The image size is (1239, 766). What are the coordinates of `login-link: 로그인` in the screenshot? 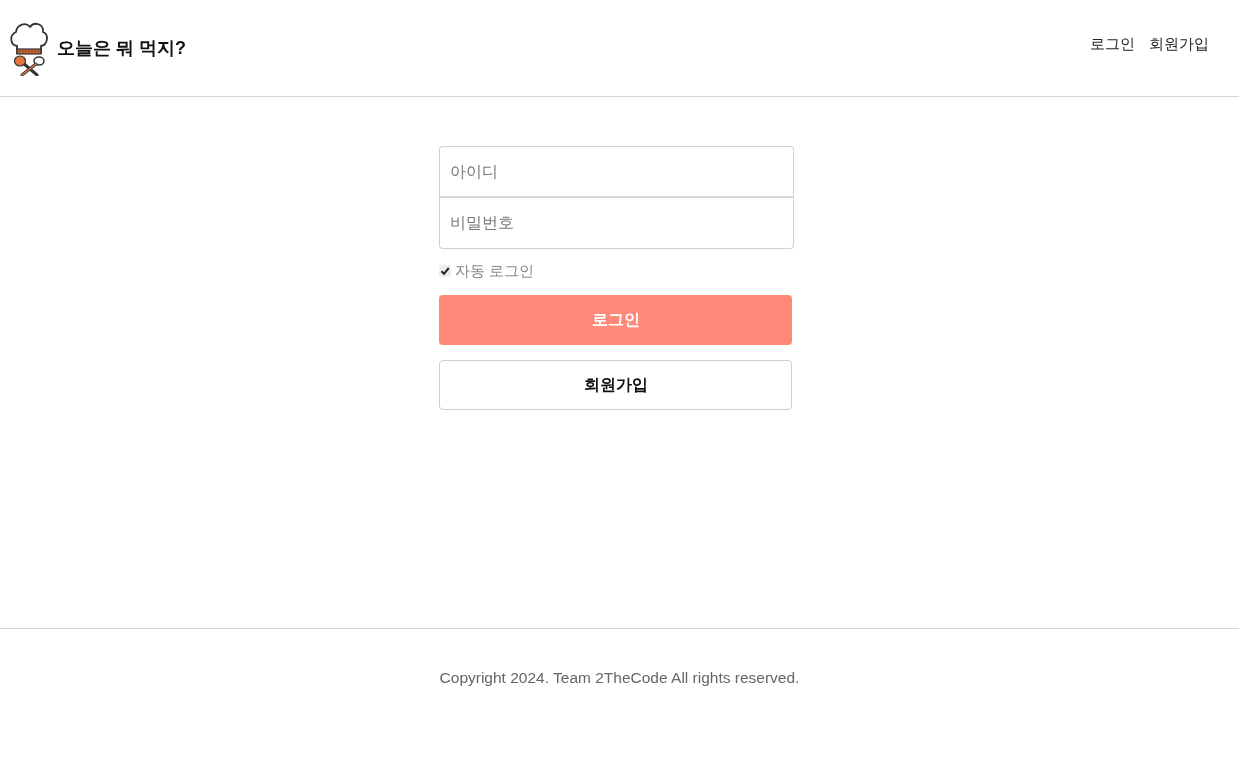 It's located at (1112, 44).